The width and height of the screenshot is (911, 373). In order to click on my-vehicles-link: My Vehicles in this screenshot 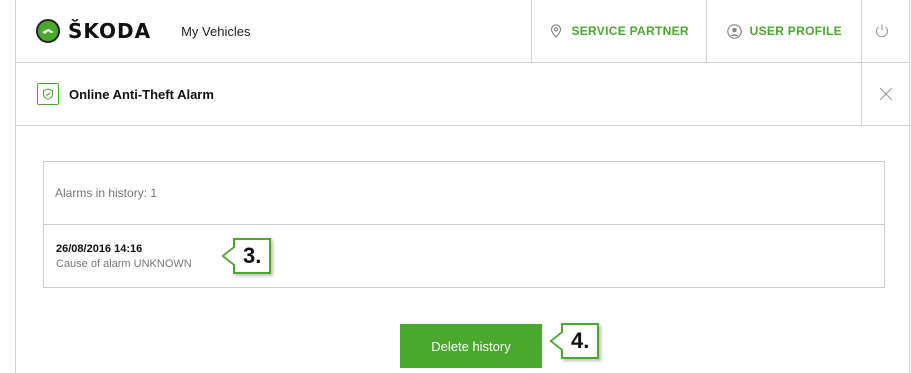, I will do `click(215, 31)`.